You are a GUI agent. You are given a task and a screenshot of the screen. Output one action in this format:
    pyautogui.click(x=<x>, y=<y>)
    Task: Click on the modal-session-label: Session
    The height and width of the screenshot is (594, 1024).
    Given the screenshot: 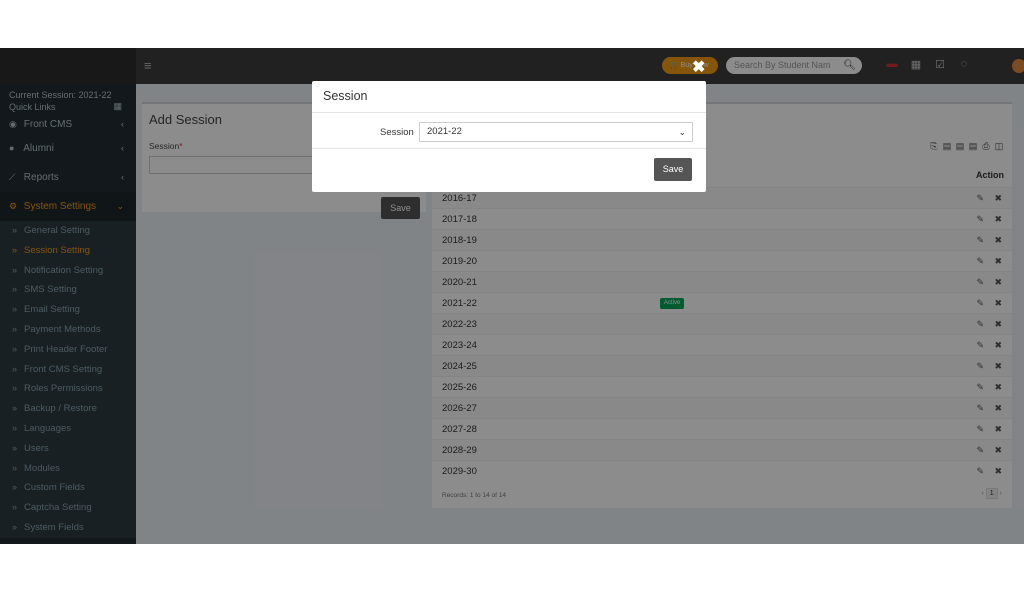 What is the action you would take?
    pyautogui.click(x=397, y=132)
    